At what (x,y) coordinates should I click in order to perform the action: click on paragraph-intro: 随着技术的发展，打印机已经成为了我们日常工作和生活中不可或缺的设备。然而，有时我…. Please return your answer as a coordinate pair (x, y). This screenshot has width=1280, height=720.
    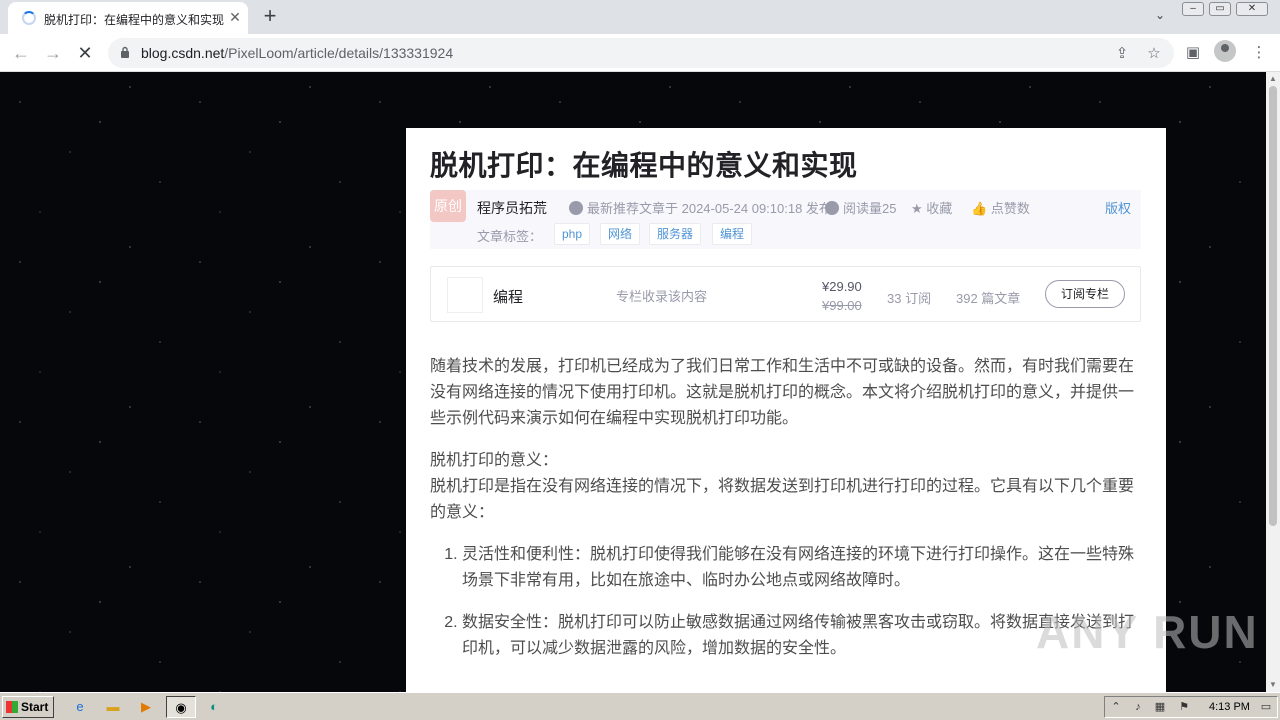
    Looking at the image, I should click on (782, 392).